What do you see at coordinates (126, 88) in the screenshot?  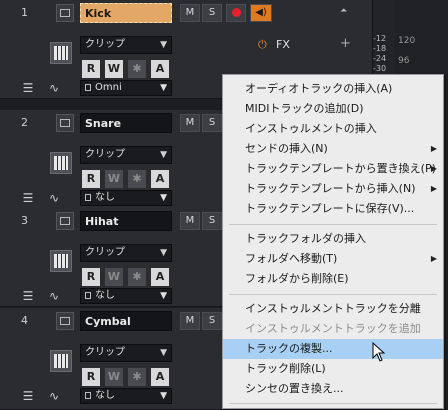 I see `input-port-selector: Omni ▼` at bounding box center [126, 88].